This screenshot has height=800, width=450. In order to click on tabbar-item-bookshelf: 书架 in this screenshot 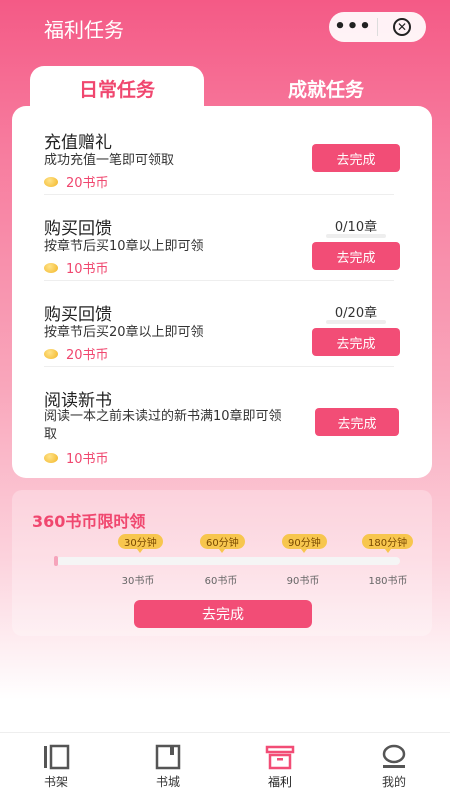, I will do `click(56, 766)`.